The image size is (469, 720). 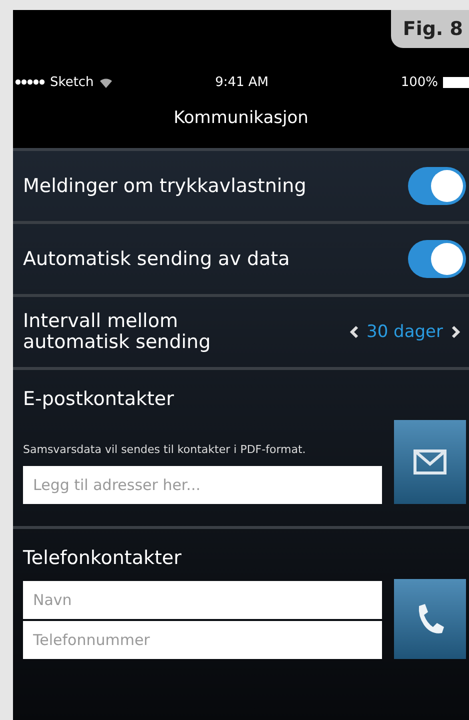 What do you see at coordinates (455, 332) in the screenshot?
I see `chevron-right-icon` at bounding box center [455, 332].